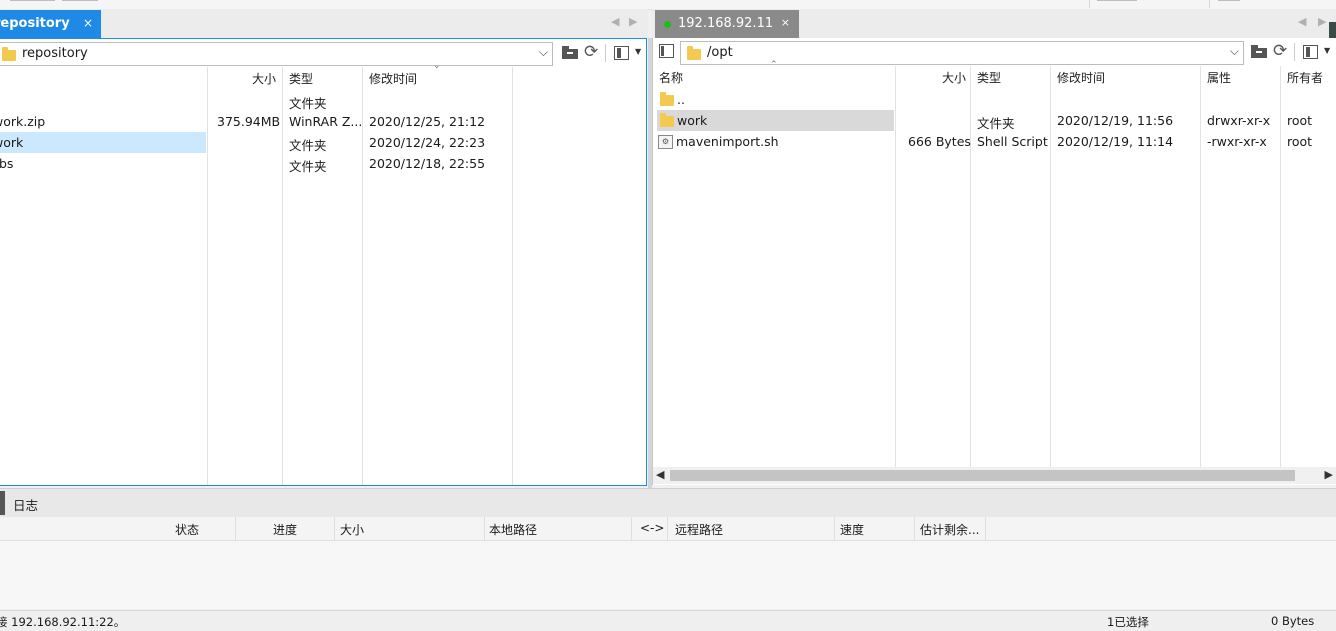 This screenshot has width=1336, height=631. I want to click on tab-label: repository, so click(35, 23).